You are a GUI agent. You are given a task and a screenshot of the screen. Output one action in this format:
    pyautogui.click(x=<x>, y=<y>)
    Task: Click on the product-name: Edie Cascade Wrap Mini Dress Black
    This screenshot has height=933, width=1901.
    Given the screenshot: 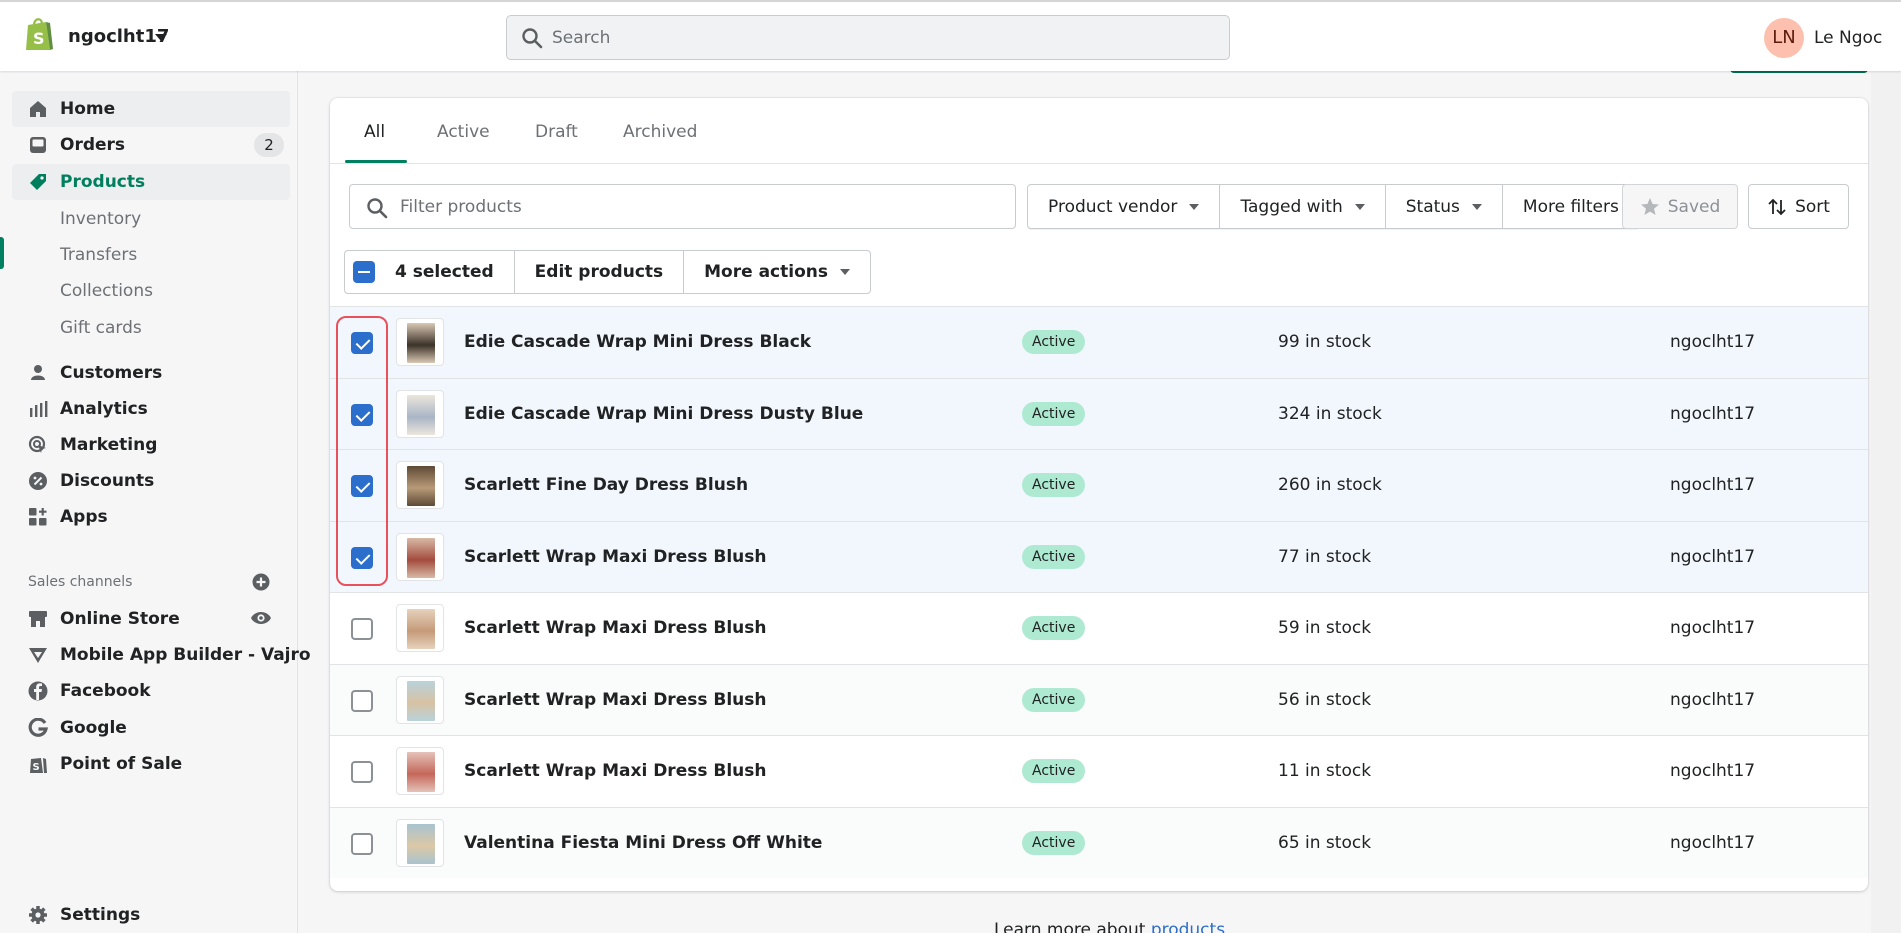 What is the action you would take?
    pyautogui.click(x=637, y=342)
    